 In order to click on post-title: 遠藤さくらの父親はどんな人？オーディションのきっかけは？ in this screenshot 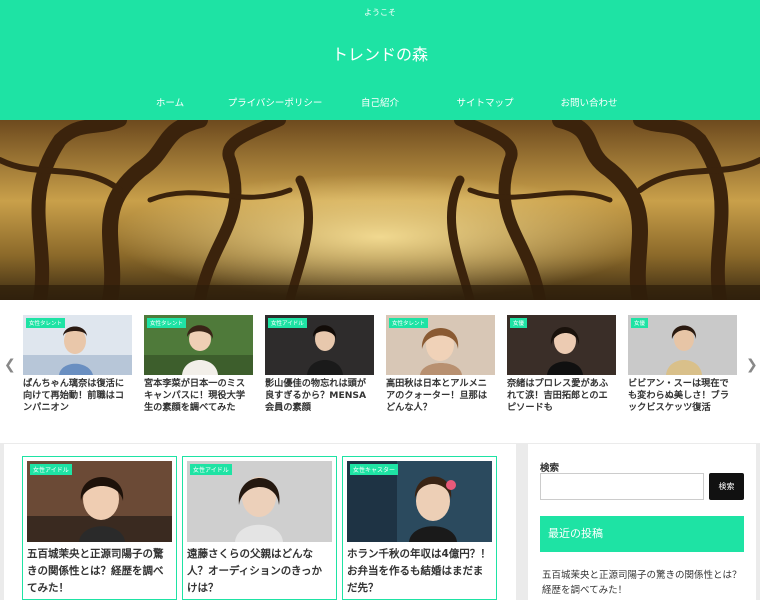, I will do `click(255, 571)`.